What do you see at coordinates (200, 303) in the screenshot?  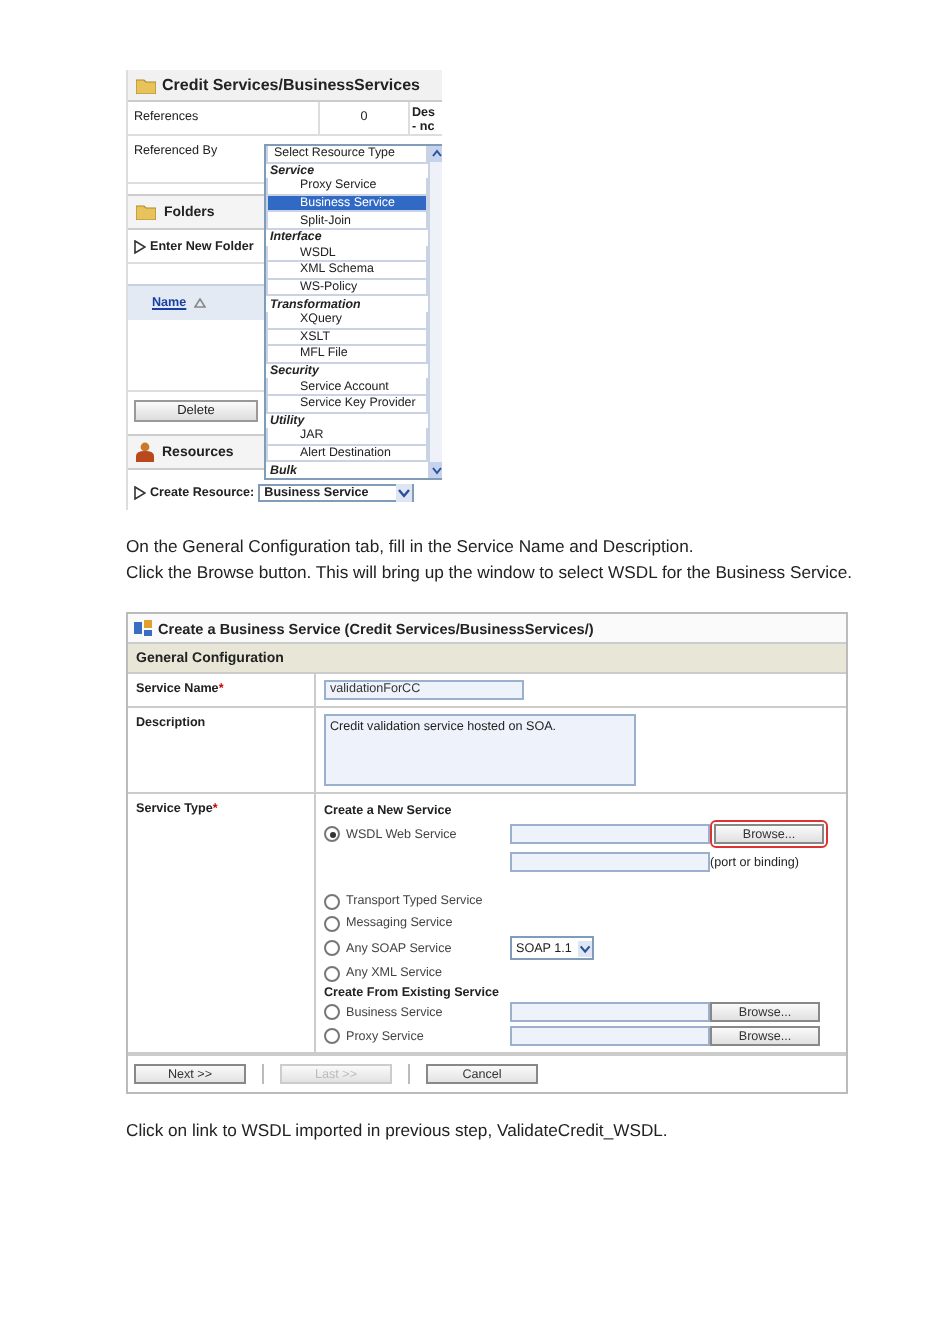 I see `sort-icon` at bounding box center [200, 303].